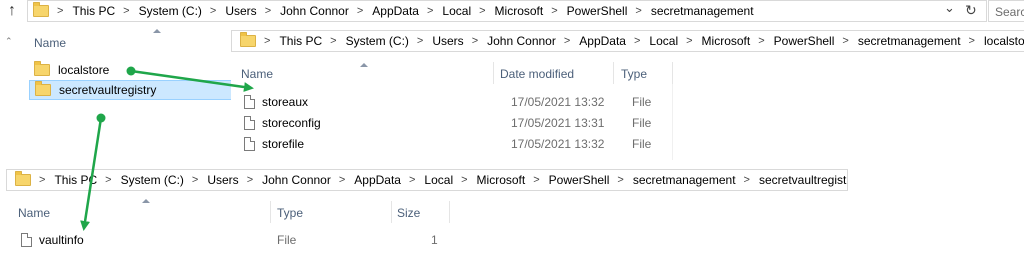  I want to click on refresh-icon: ↻, so click(971, 10).